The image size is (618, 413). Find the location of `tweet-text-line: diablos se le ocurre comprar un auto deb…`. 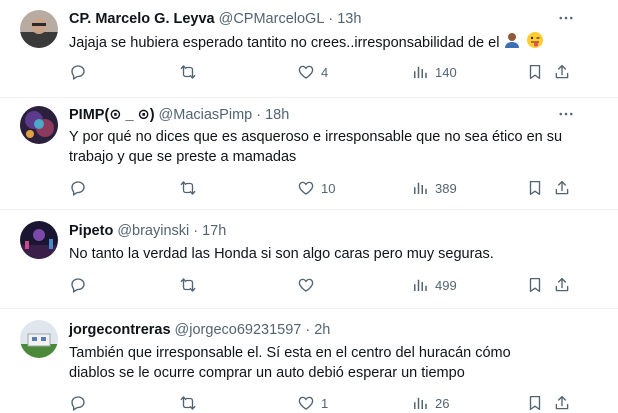

tweet-text-line: diablos se le ocurre comprar un auto deb… is located at coordinates (267, 373).